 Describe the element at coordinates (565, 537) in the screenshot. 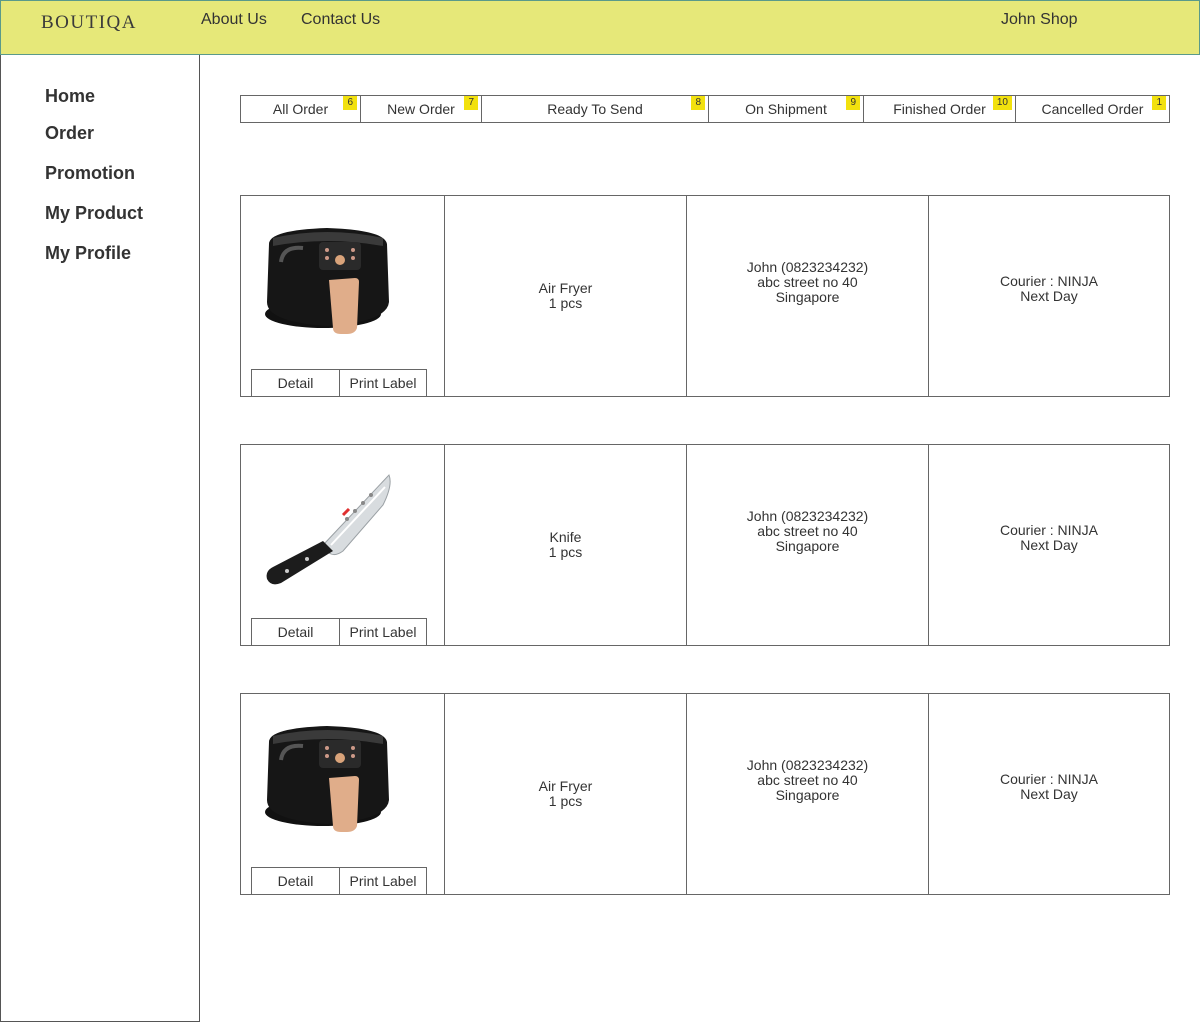

I see `product-name: Knife` at that location.